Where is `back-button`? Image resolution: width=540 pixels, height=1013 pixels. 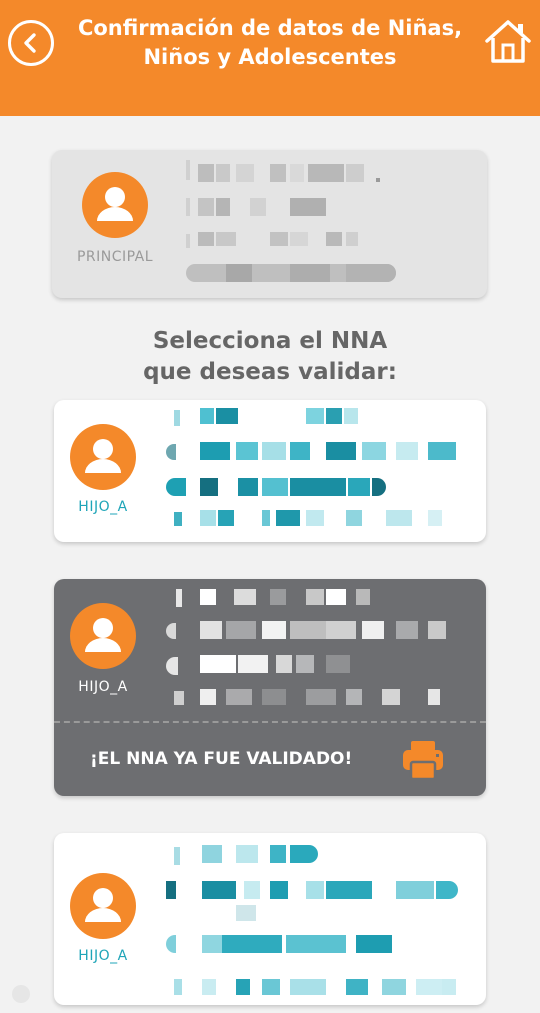
back-button is located at coordinates (31, 43).